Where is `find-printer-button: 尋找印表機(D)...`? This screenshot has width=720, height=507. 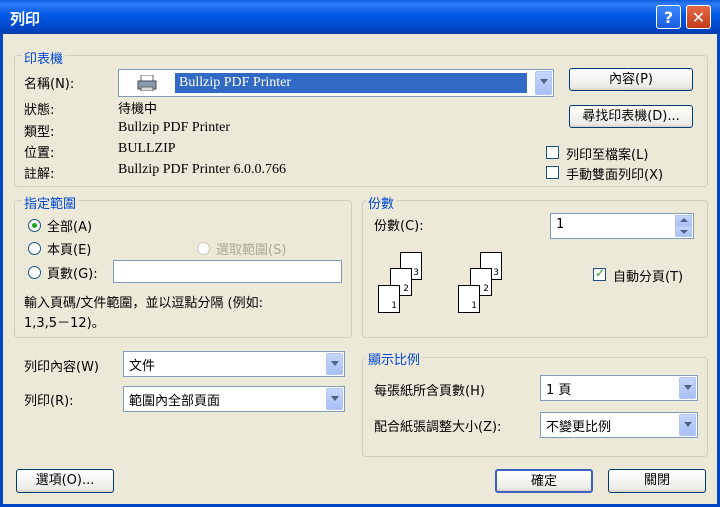 find-printer-button: 尋找印表機(D)... is located at coordinates (631, 116).